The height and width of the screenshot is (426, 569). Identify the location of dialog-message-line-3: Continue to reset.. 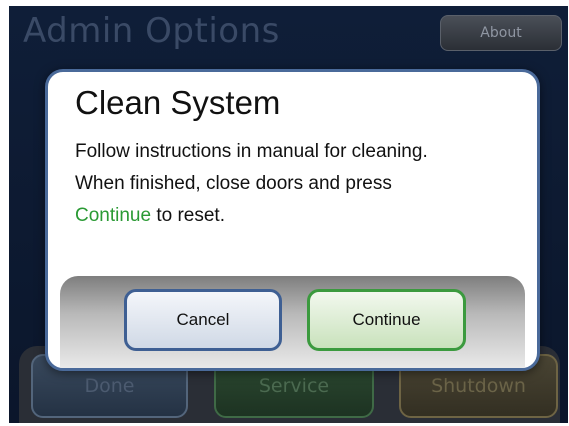
(300, 216).